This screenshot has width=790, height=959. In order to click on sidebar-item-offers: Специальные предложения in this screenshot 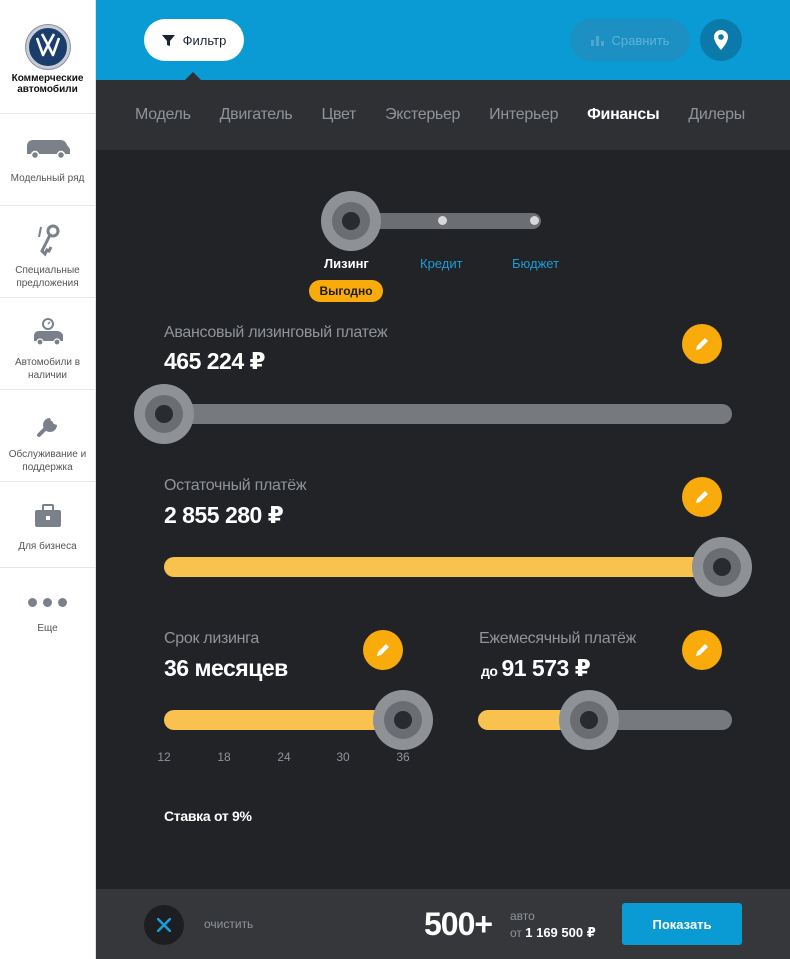, I will do `click(47, 252)`.